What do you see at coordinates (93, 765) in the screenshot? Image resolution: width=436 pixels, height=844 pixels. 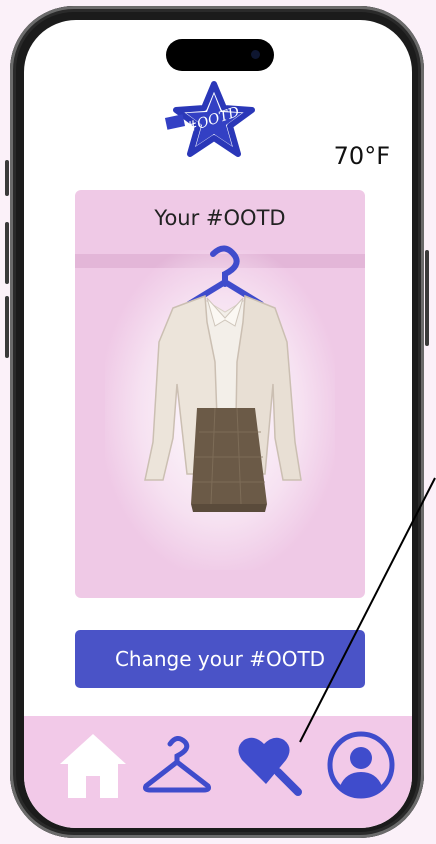 I see `home-icon` at bounding box center [93, 765].